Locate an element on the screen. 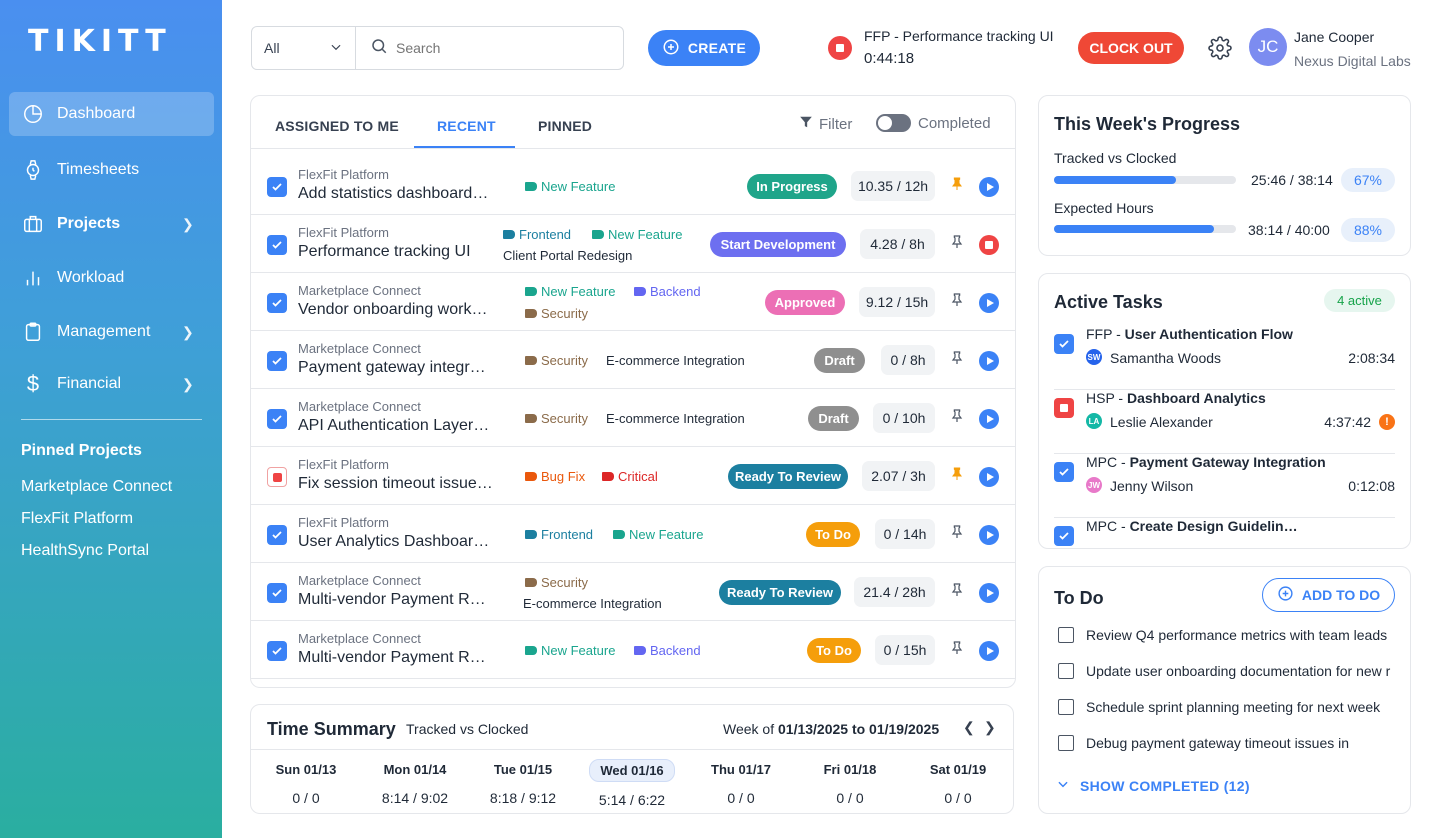  task-stop-checkbox is located at coordinates (277, 477).